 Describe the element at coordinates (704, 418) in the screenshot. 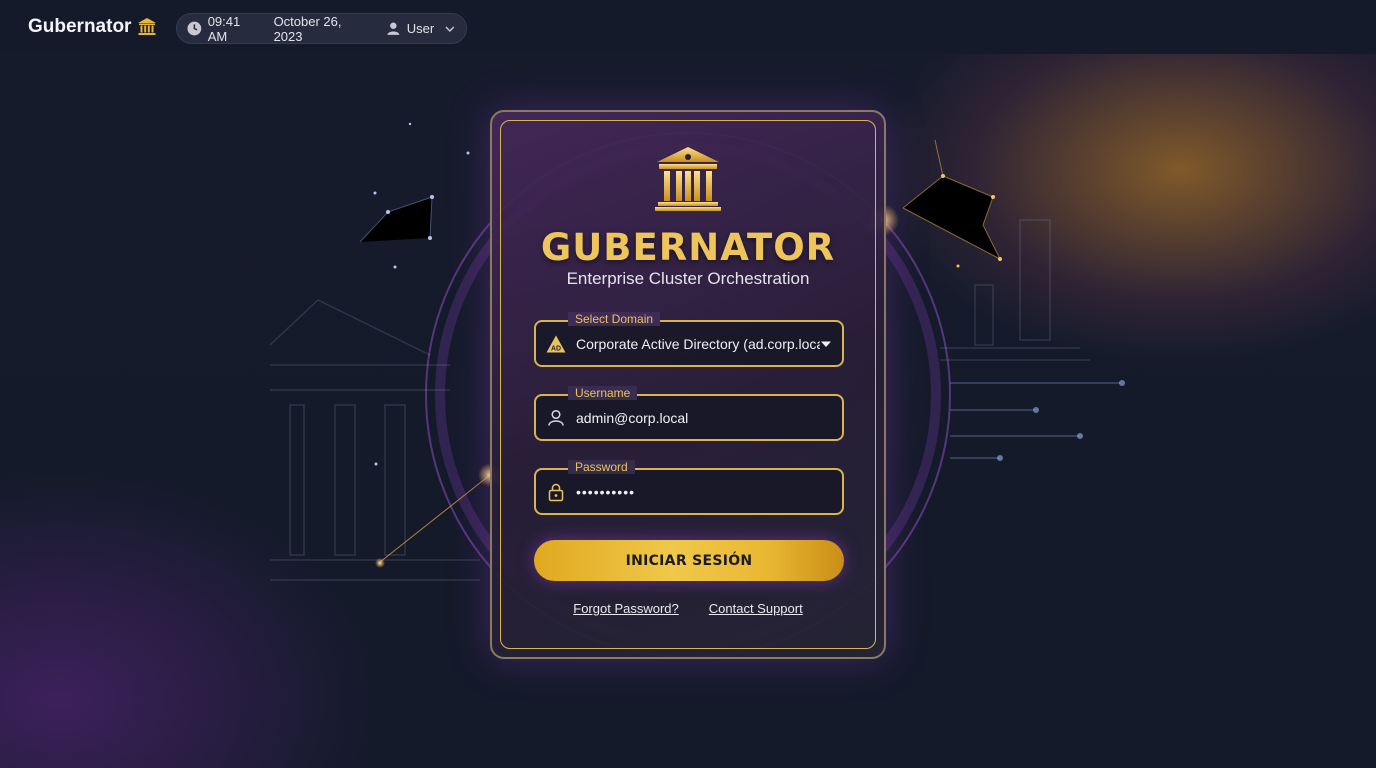

I see `username-value: admin@corp.local` at that location.